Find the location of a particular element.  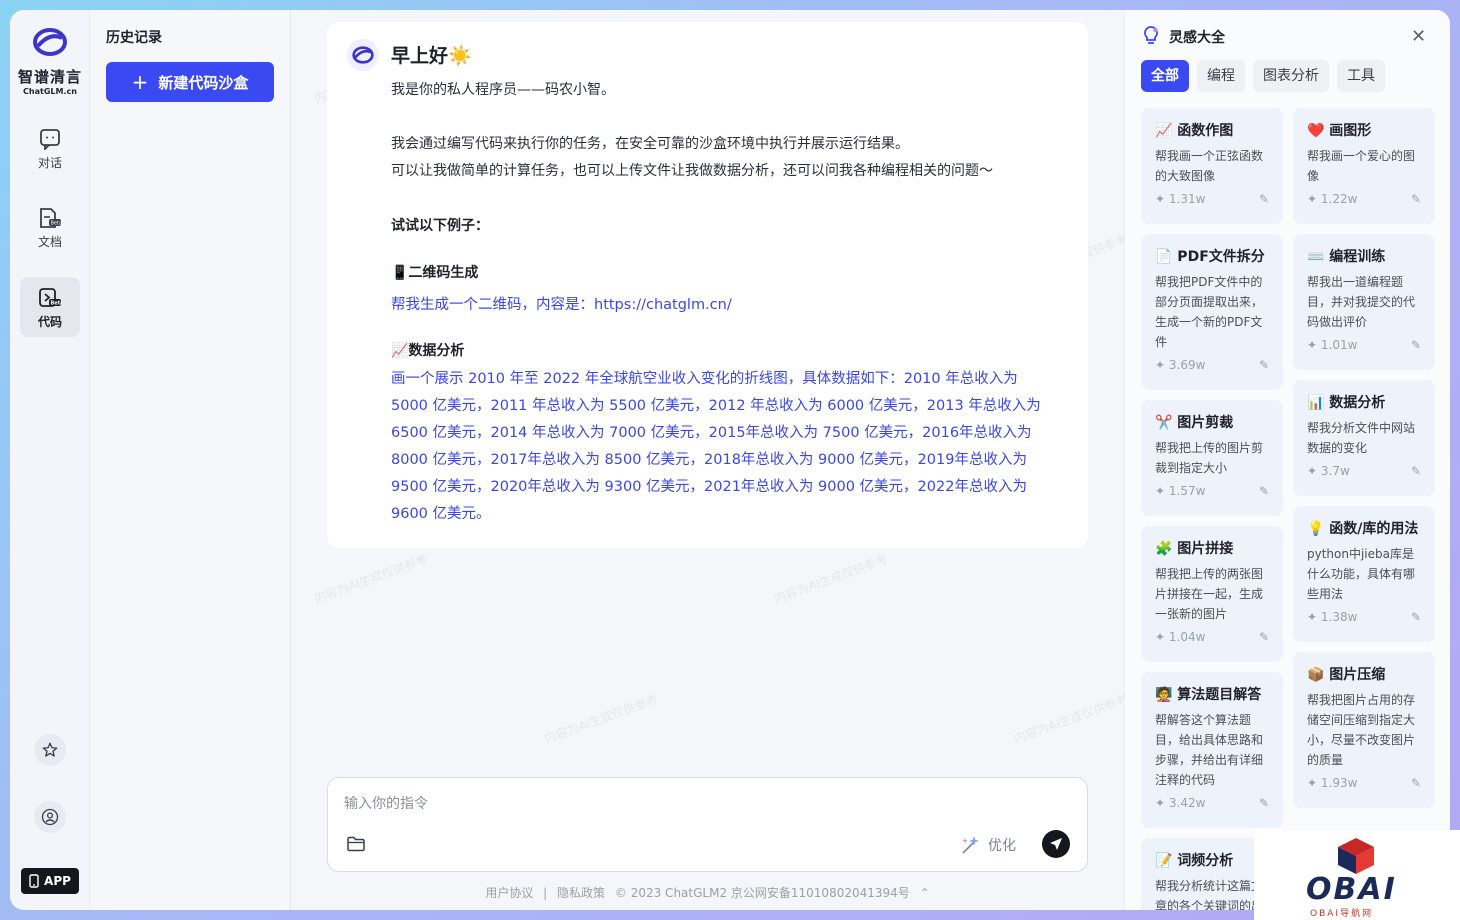

card-usage-count: ✦ 1.22w is located at coordinates (1332, 199).